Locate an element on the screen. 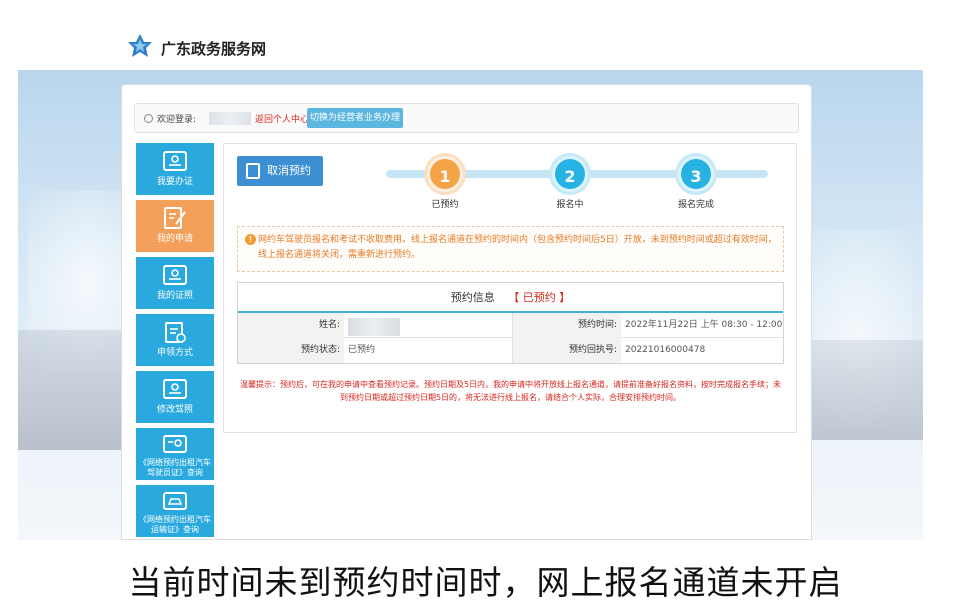 This screenshot has width=971, height=614. step-3-label: 报名完成 is located at coordinates (695, 205).